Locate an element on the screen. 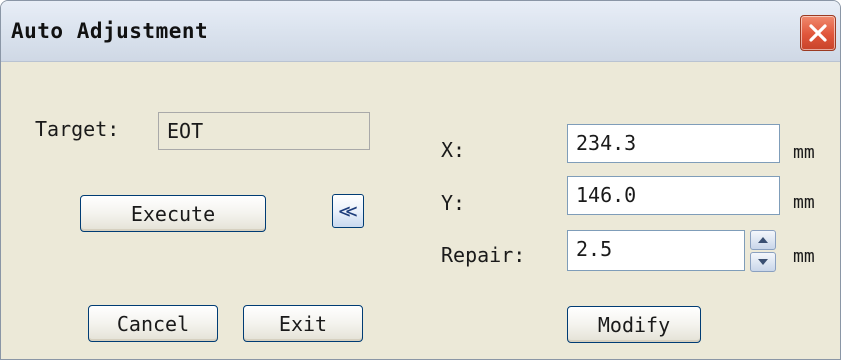 Image resolution: width=841 pixels, height=360 pixels. repair-input: 2.5 is located at coordinates (656, 250).